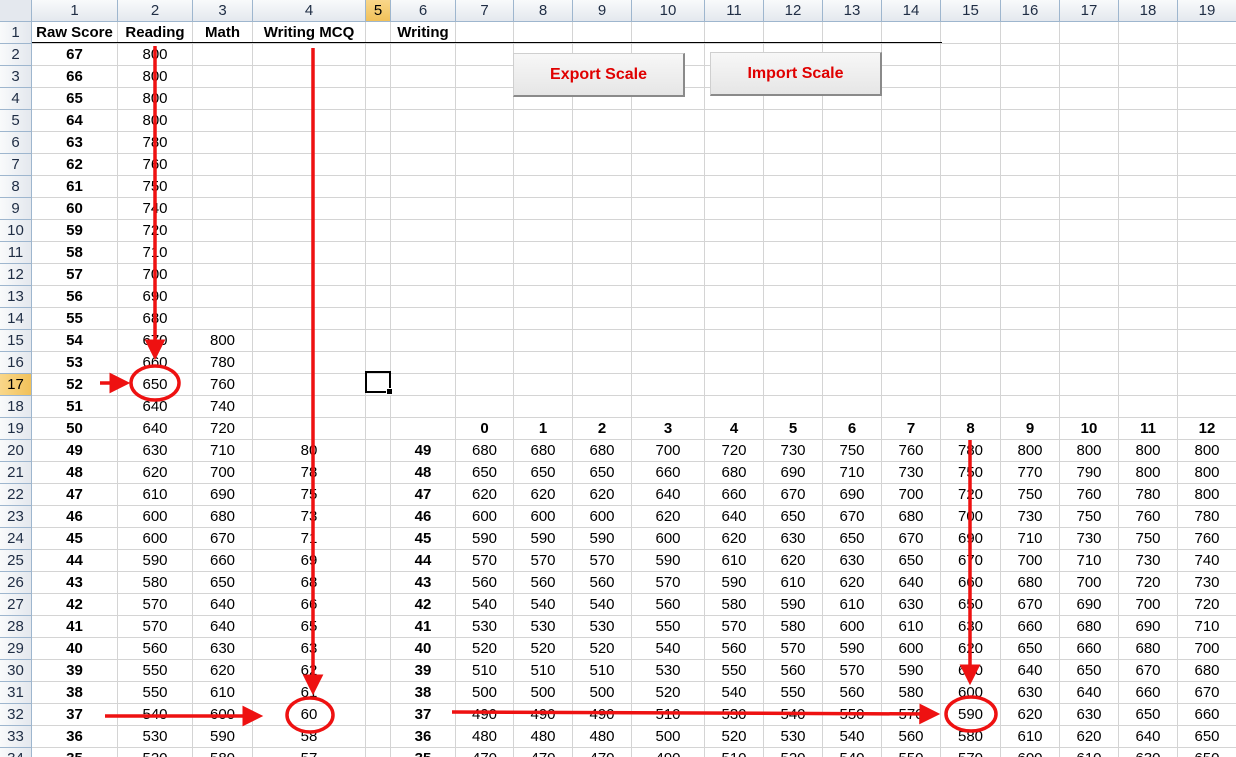 The width and height of the screenshot is (1236, 757). I want to click on writing-circle, so click(971, 714).